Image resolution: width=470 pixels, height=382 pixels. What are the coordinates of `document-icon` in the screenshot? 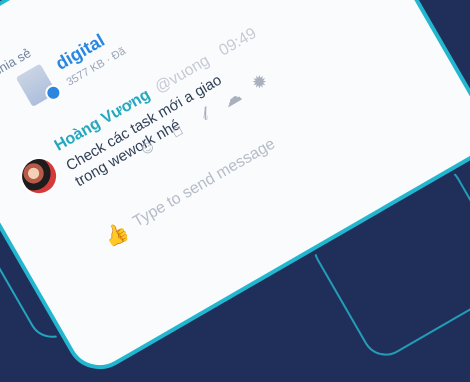 It's located at (36, 85).